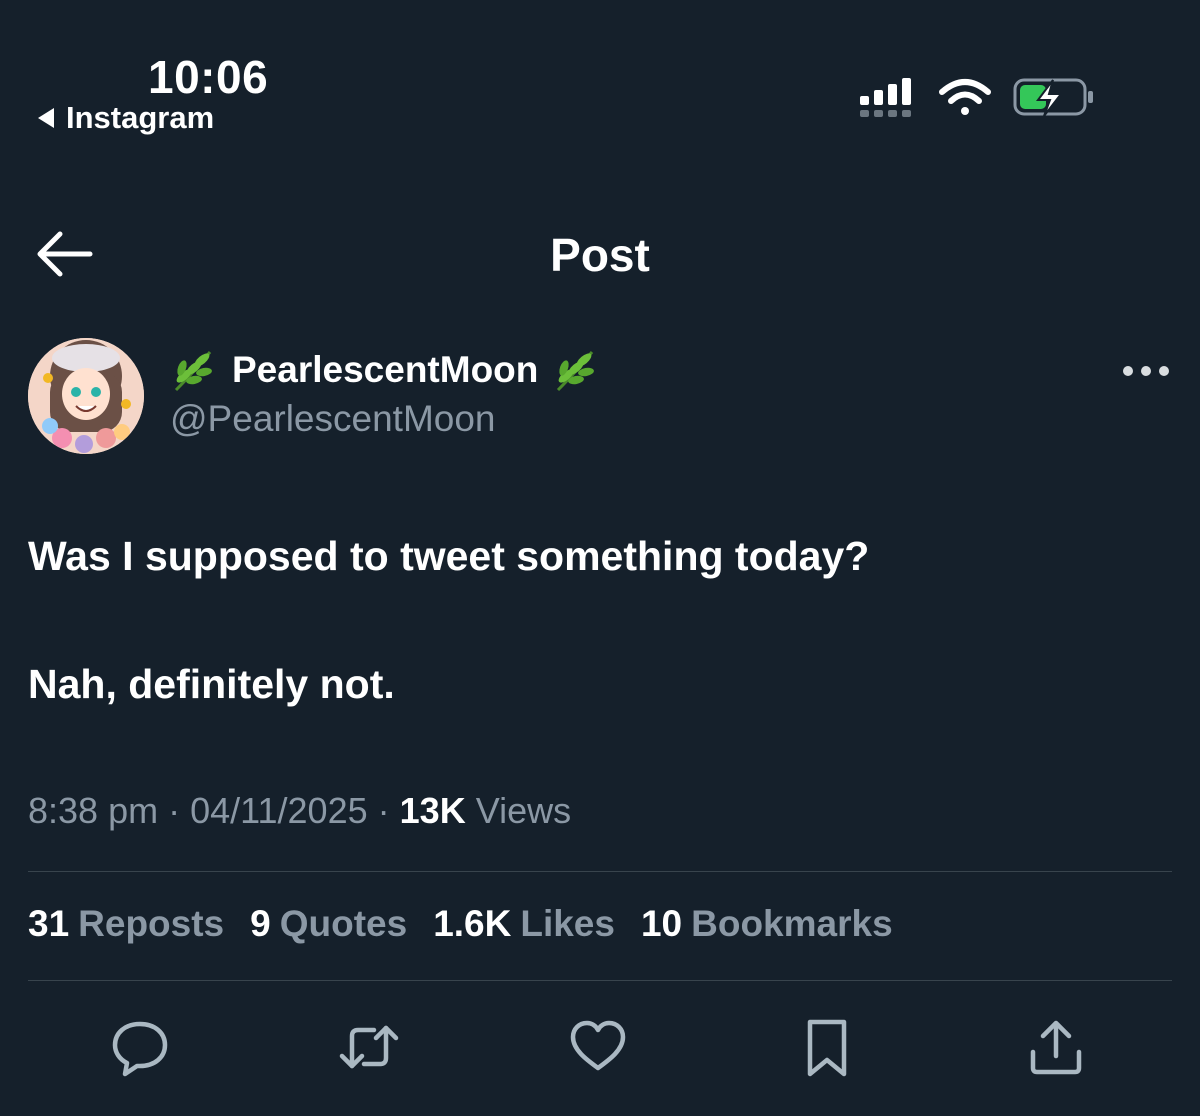 This screenshot has width=1200, height=1116. Describe the element at coordinates (965, 97) in the screenshot. I see `wifi-icon` at that location.